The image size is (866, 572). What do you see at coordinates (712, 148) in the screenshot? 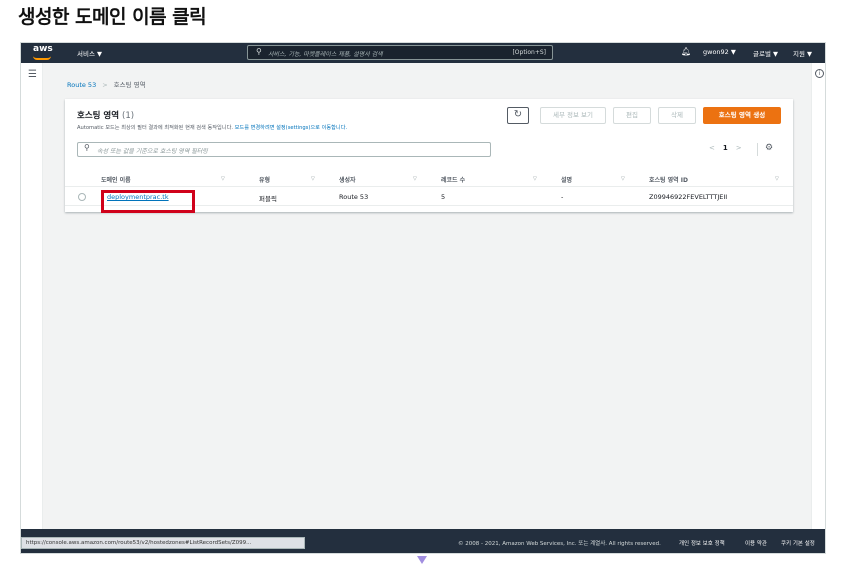
I see `previous-page-button: <` at bounding box center [712, 148].